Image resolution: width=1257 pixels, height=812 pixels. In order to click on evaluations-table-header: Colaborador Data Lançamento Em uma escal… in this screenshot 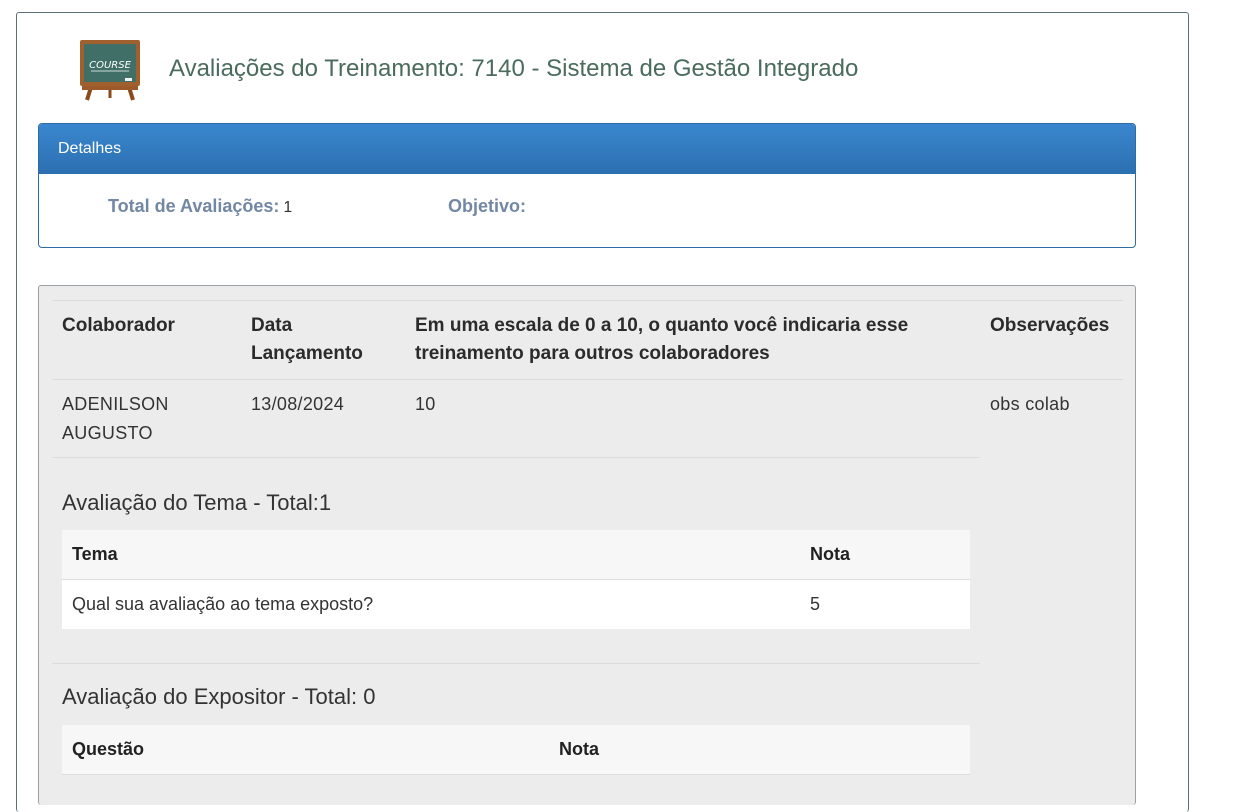, I will do `click(587, 340)`.